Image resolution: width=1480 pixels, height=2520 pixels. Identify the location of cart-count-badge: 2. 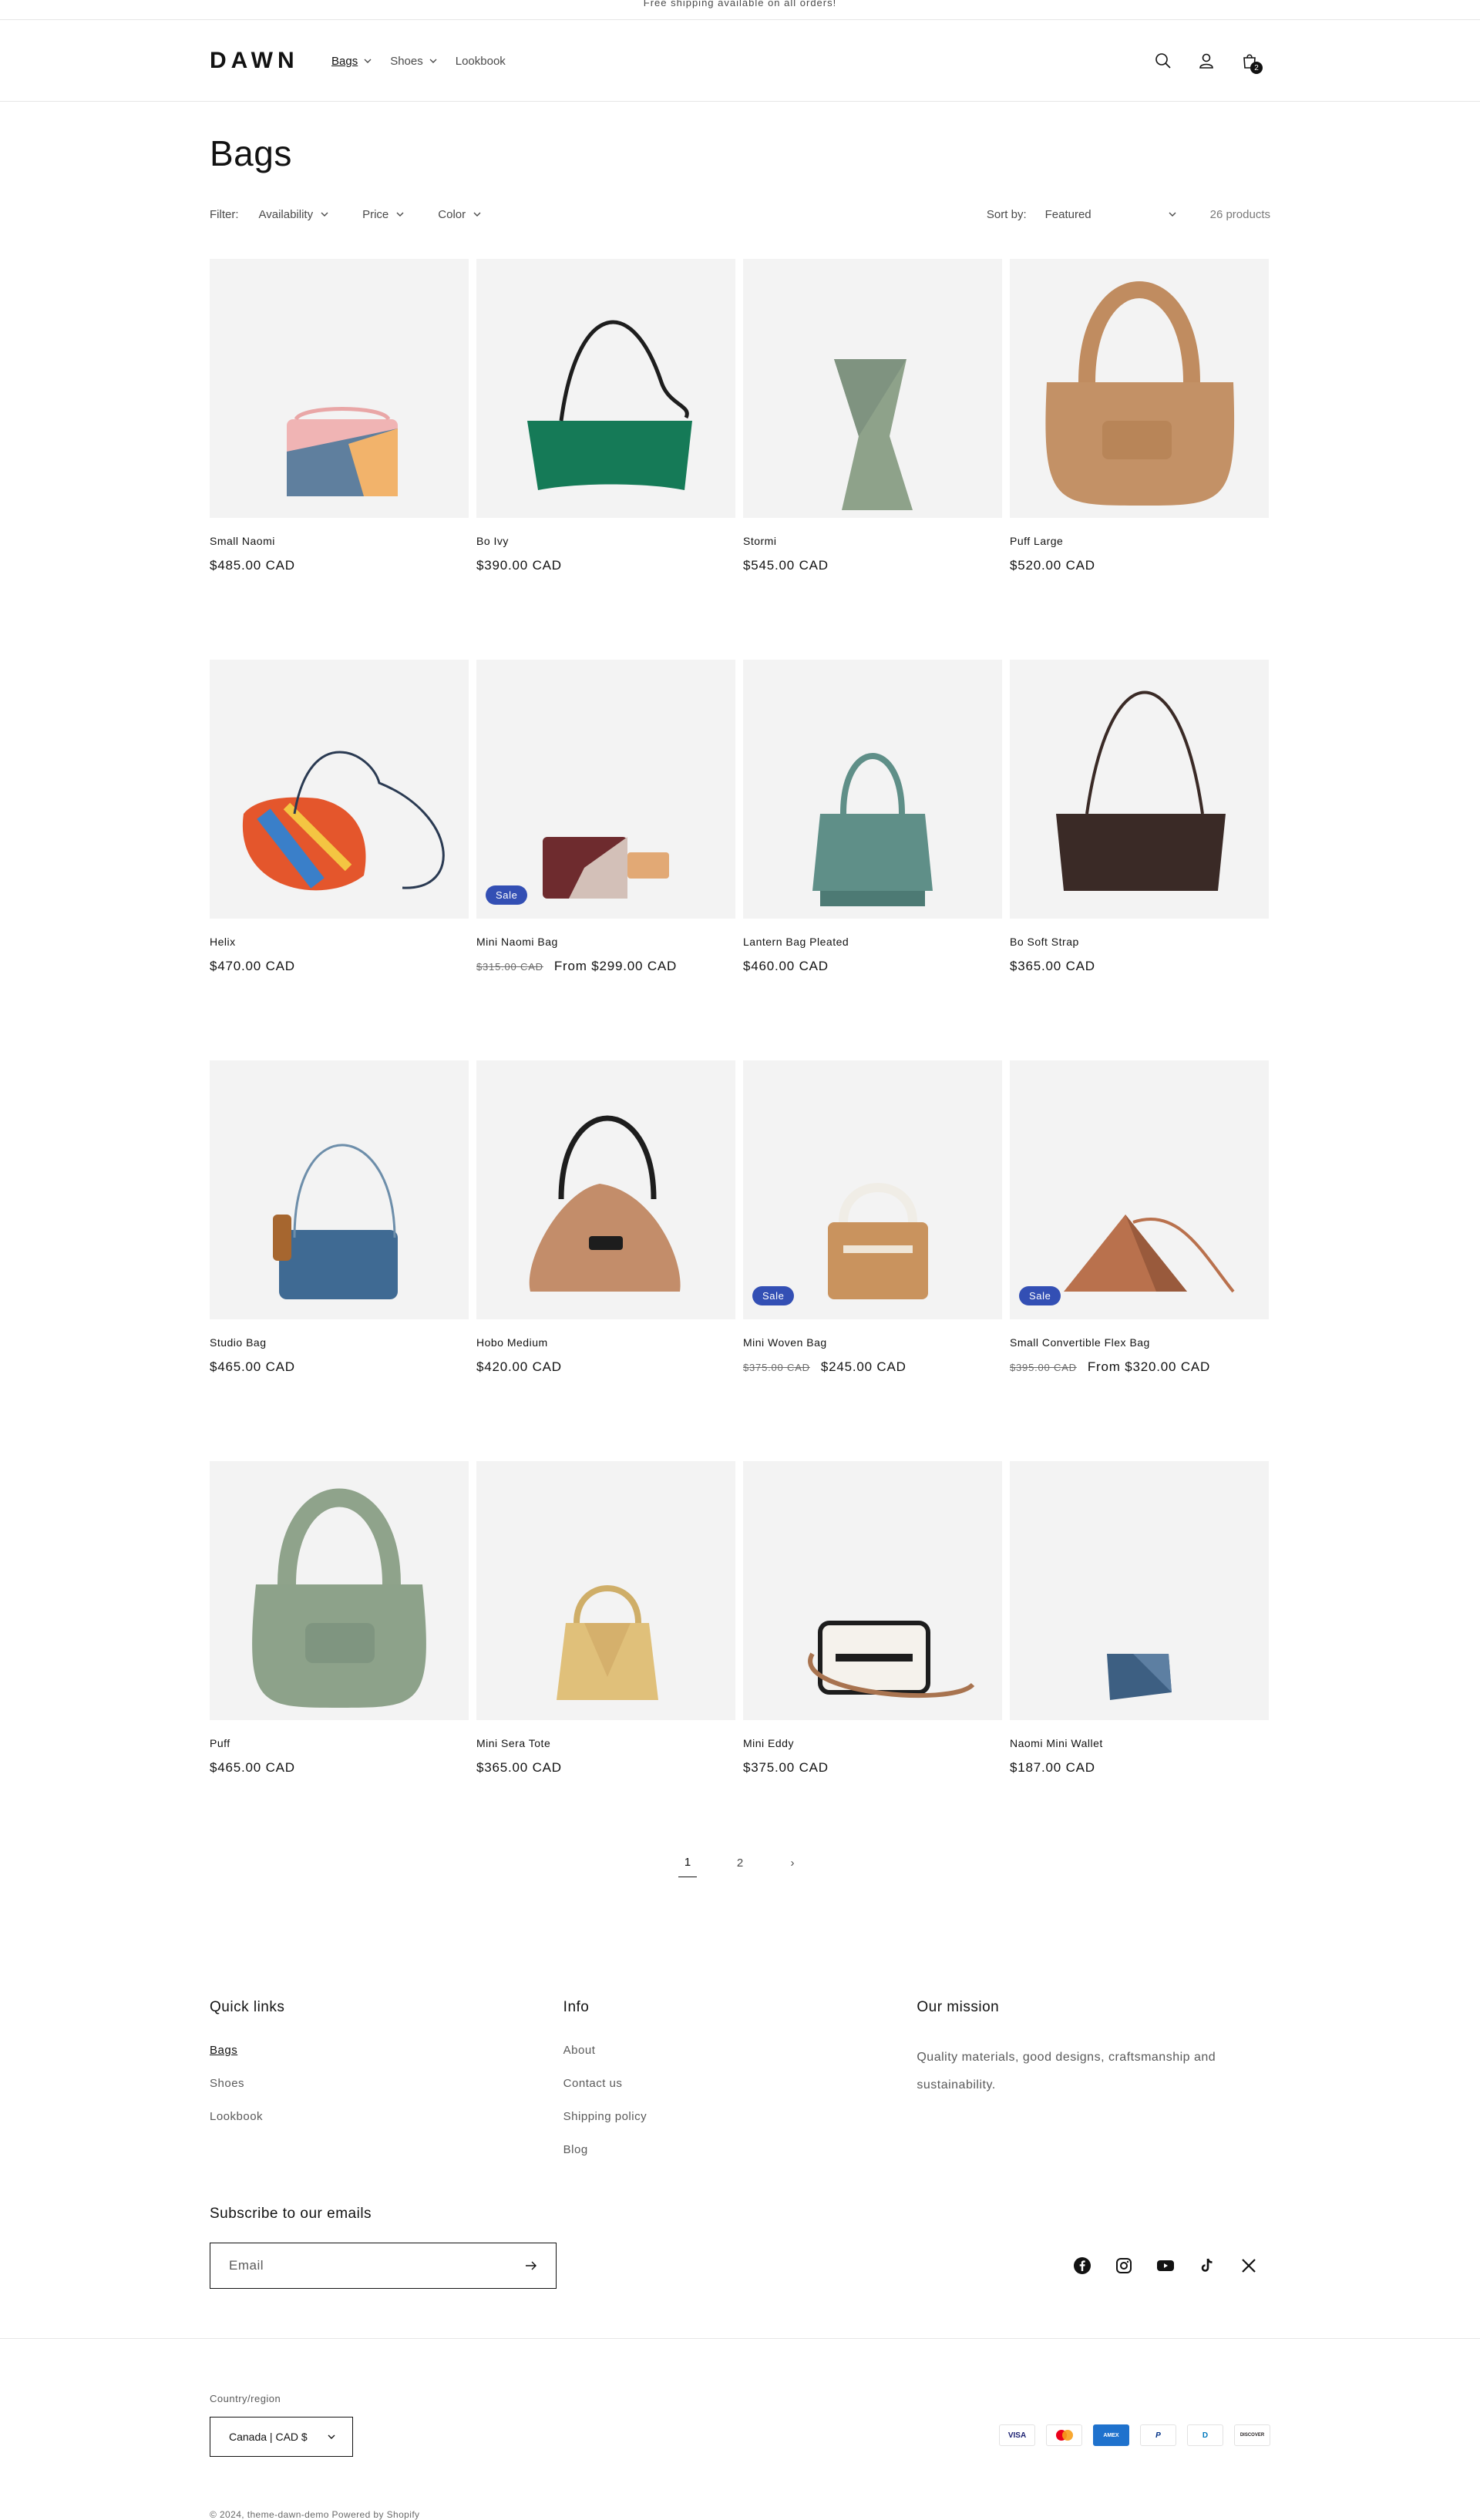
(1257, 68).